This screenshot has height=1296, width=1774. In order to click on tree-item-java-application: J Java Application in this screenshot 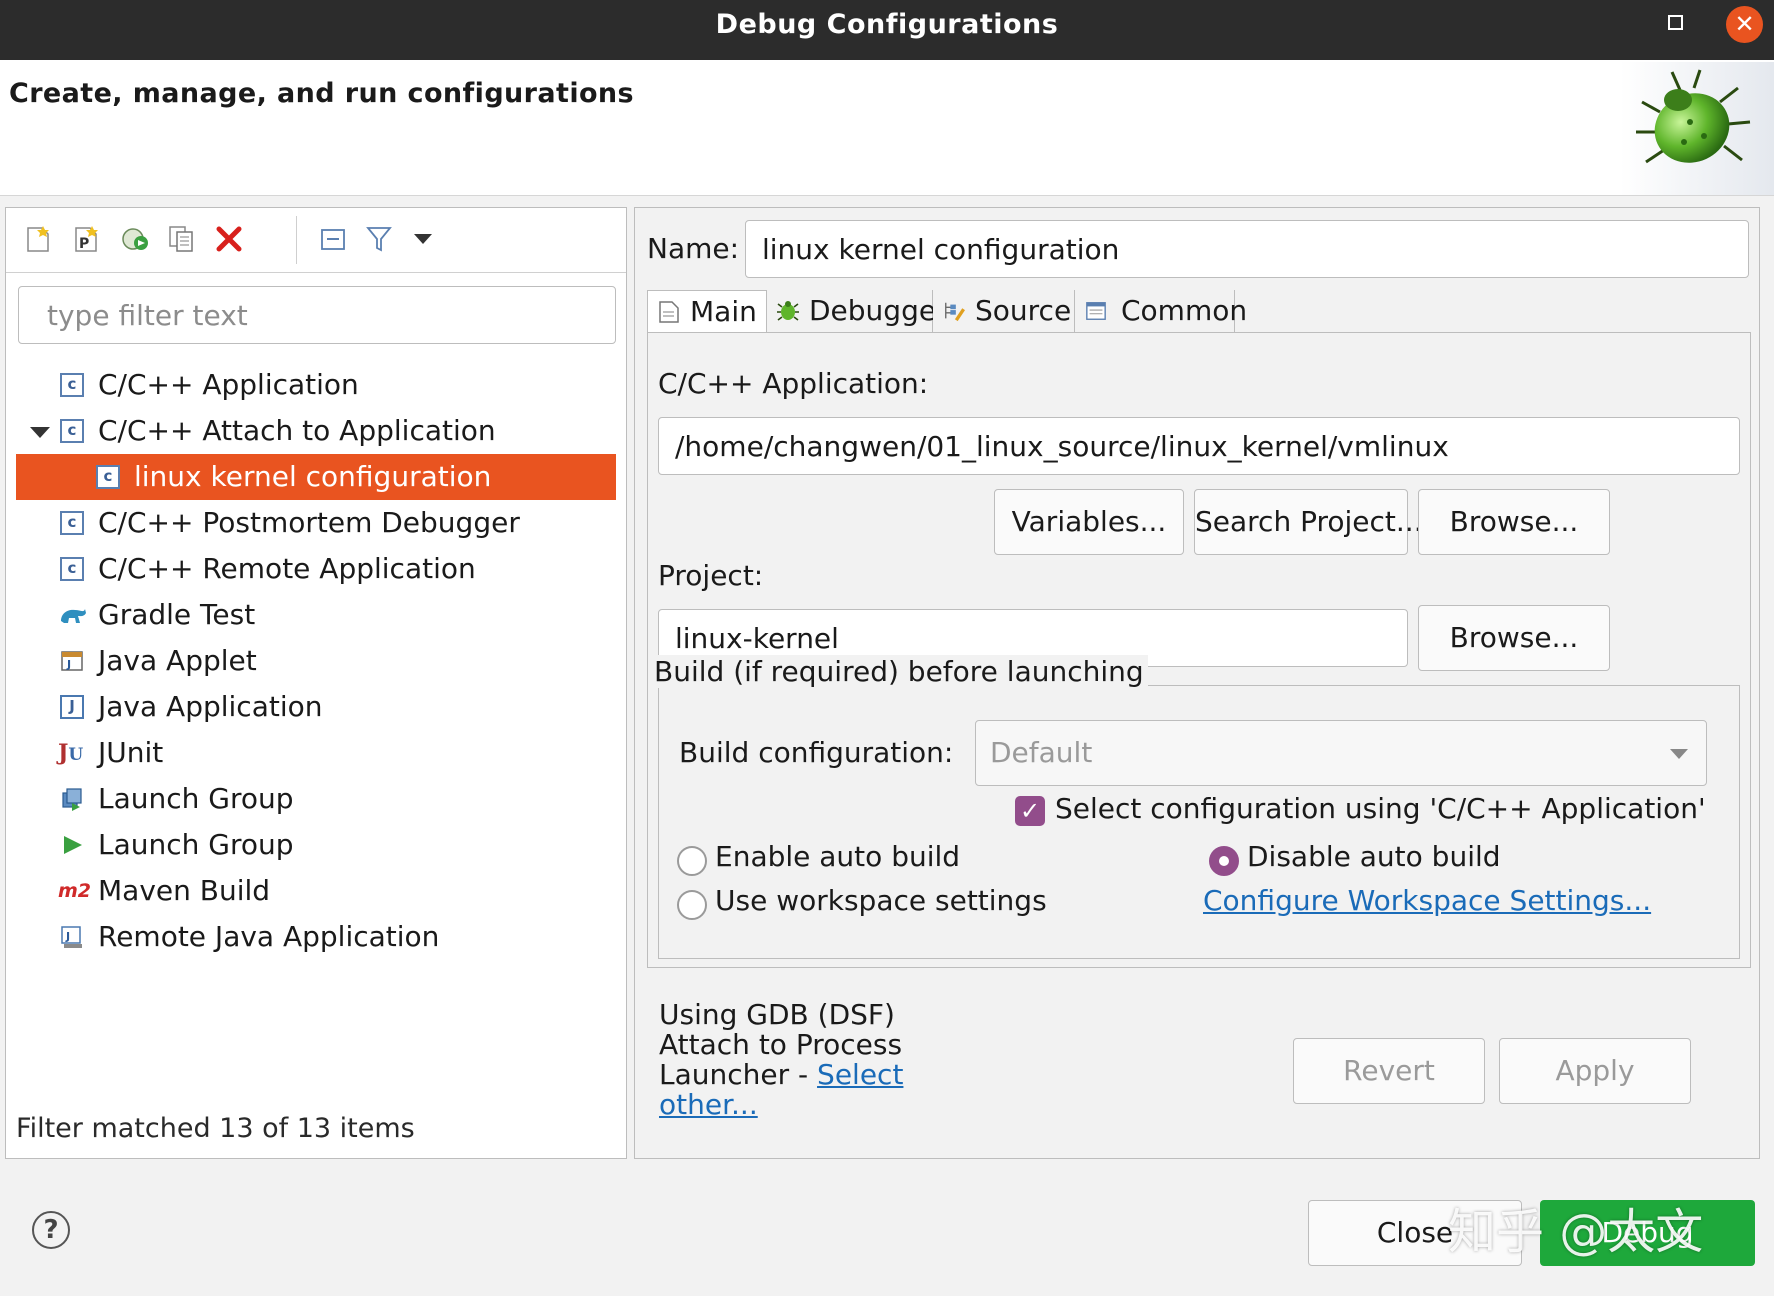, I will do `click(316, 707)`.